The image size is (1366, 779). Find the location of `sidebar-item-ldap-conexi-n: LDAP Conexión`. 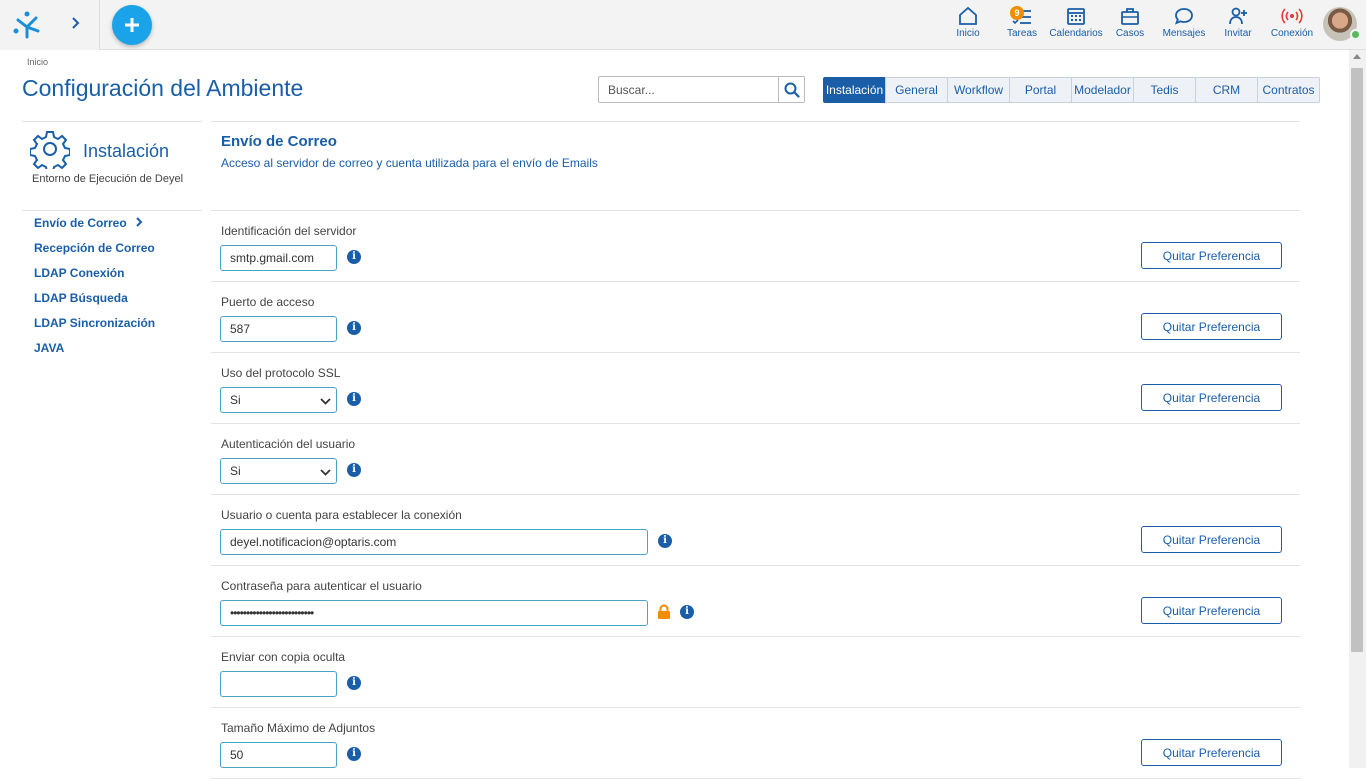

sidebar-item-ldap-conexi-n: LDAP Conexión is located at coordinates (94, 277).